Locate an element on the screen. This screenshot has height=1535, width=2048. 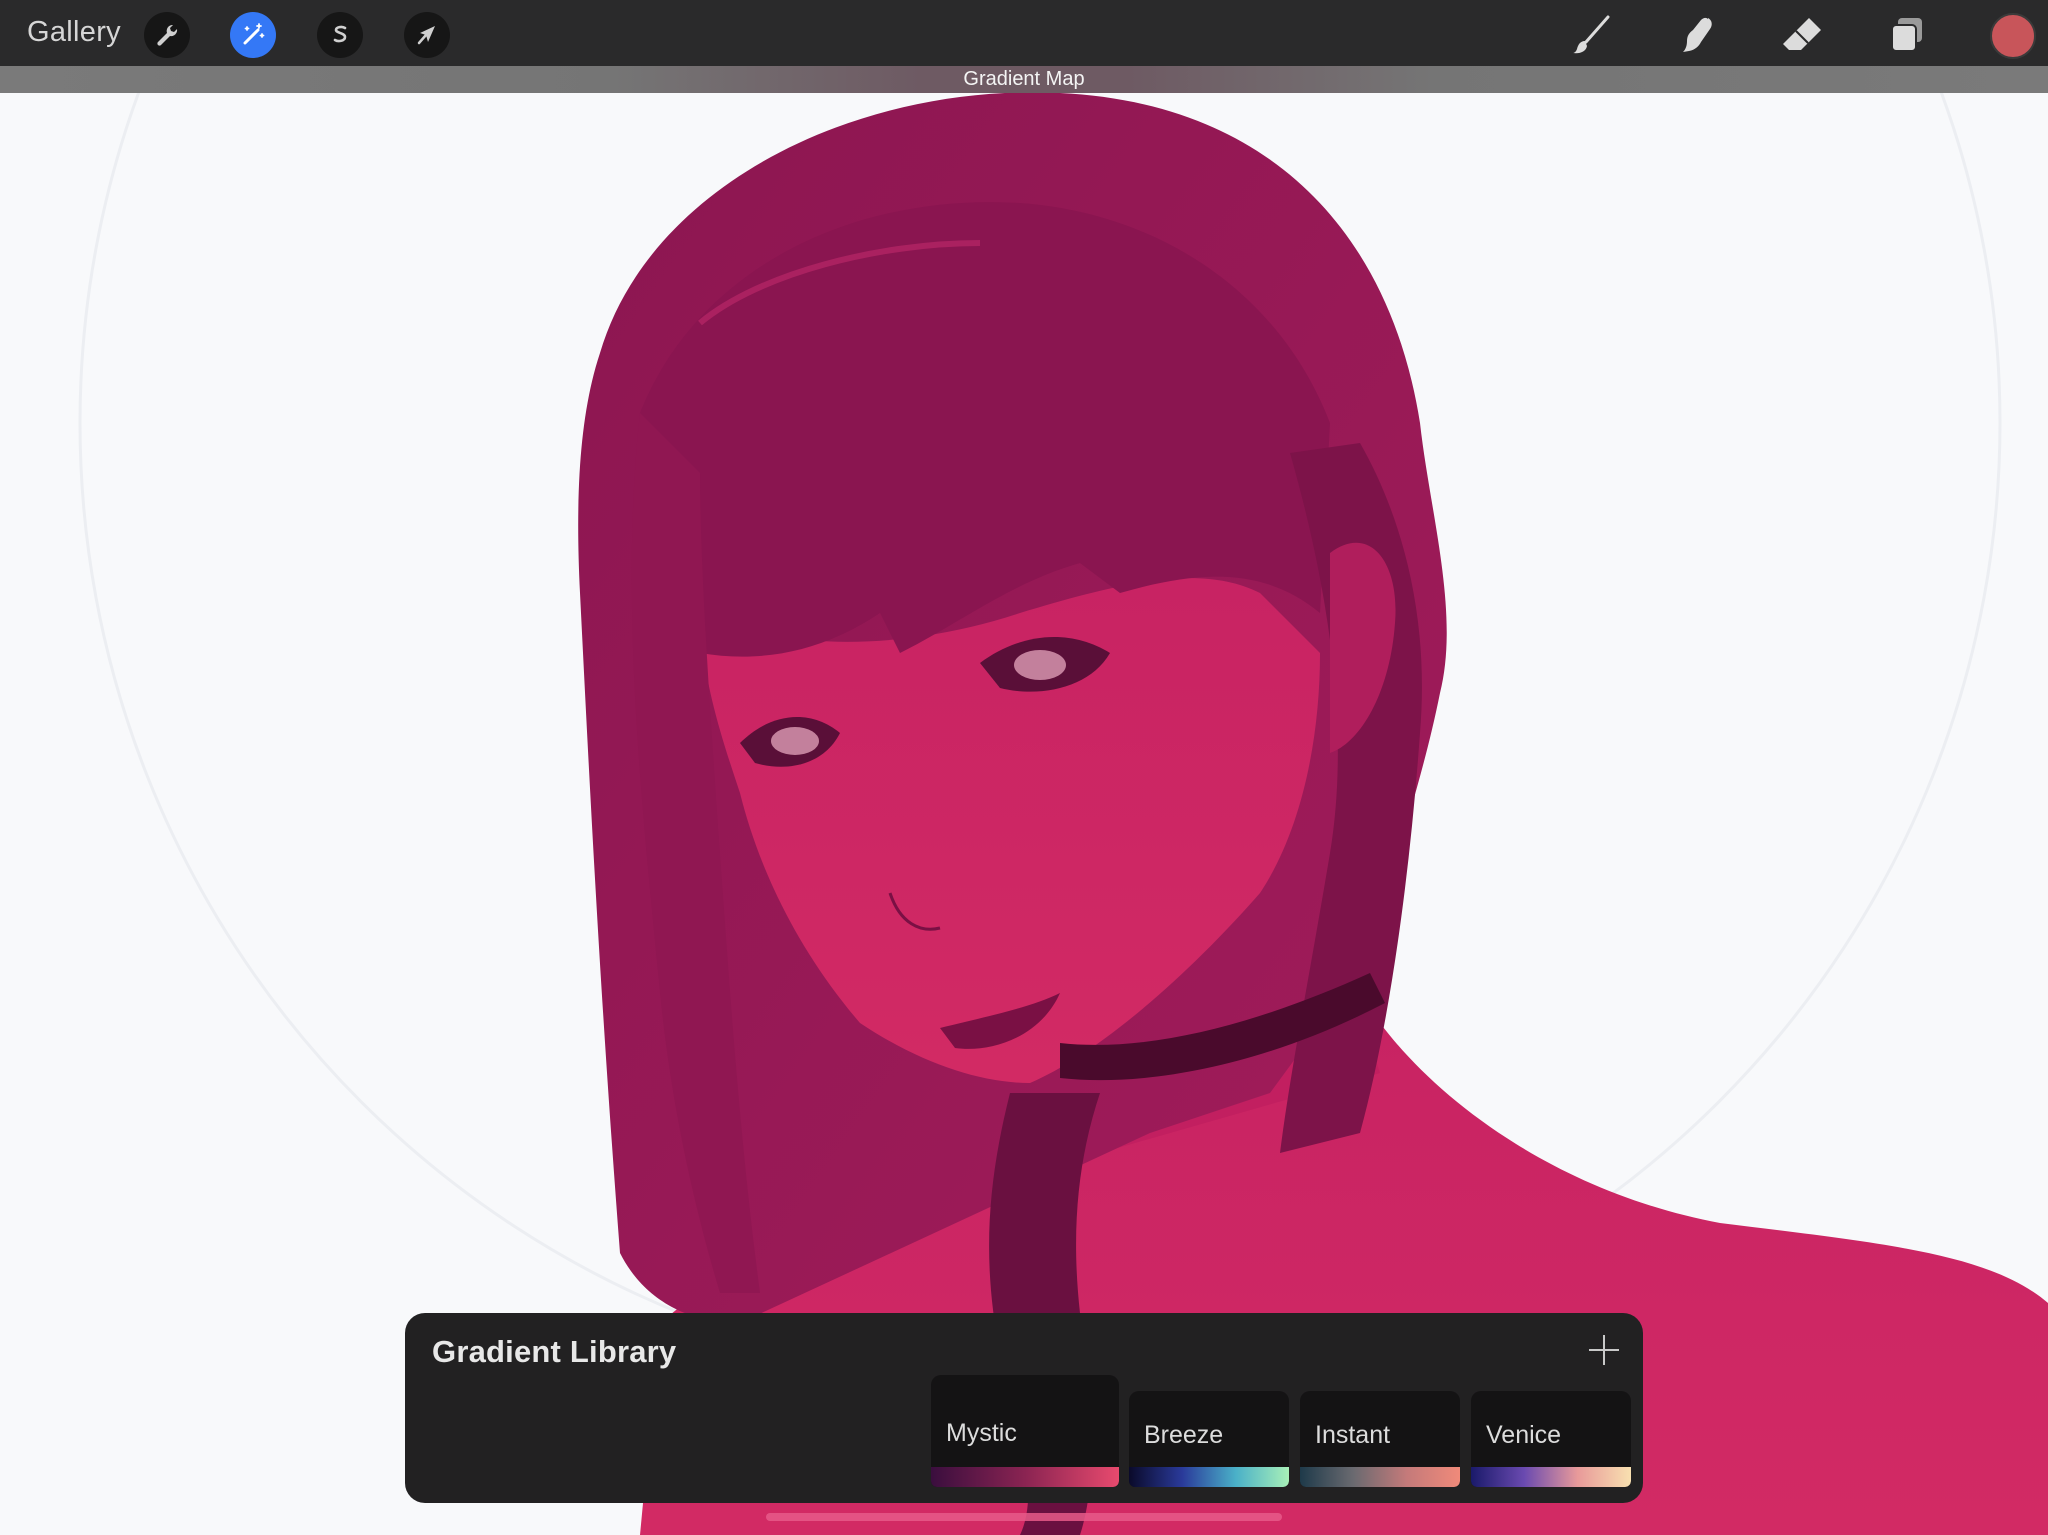
smudge-finger-icon is located at coordinates (1697, 35).